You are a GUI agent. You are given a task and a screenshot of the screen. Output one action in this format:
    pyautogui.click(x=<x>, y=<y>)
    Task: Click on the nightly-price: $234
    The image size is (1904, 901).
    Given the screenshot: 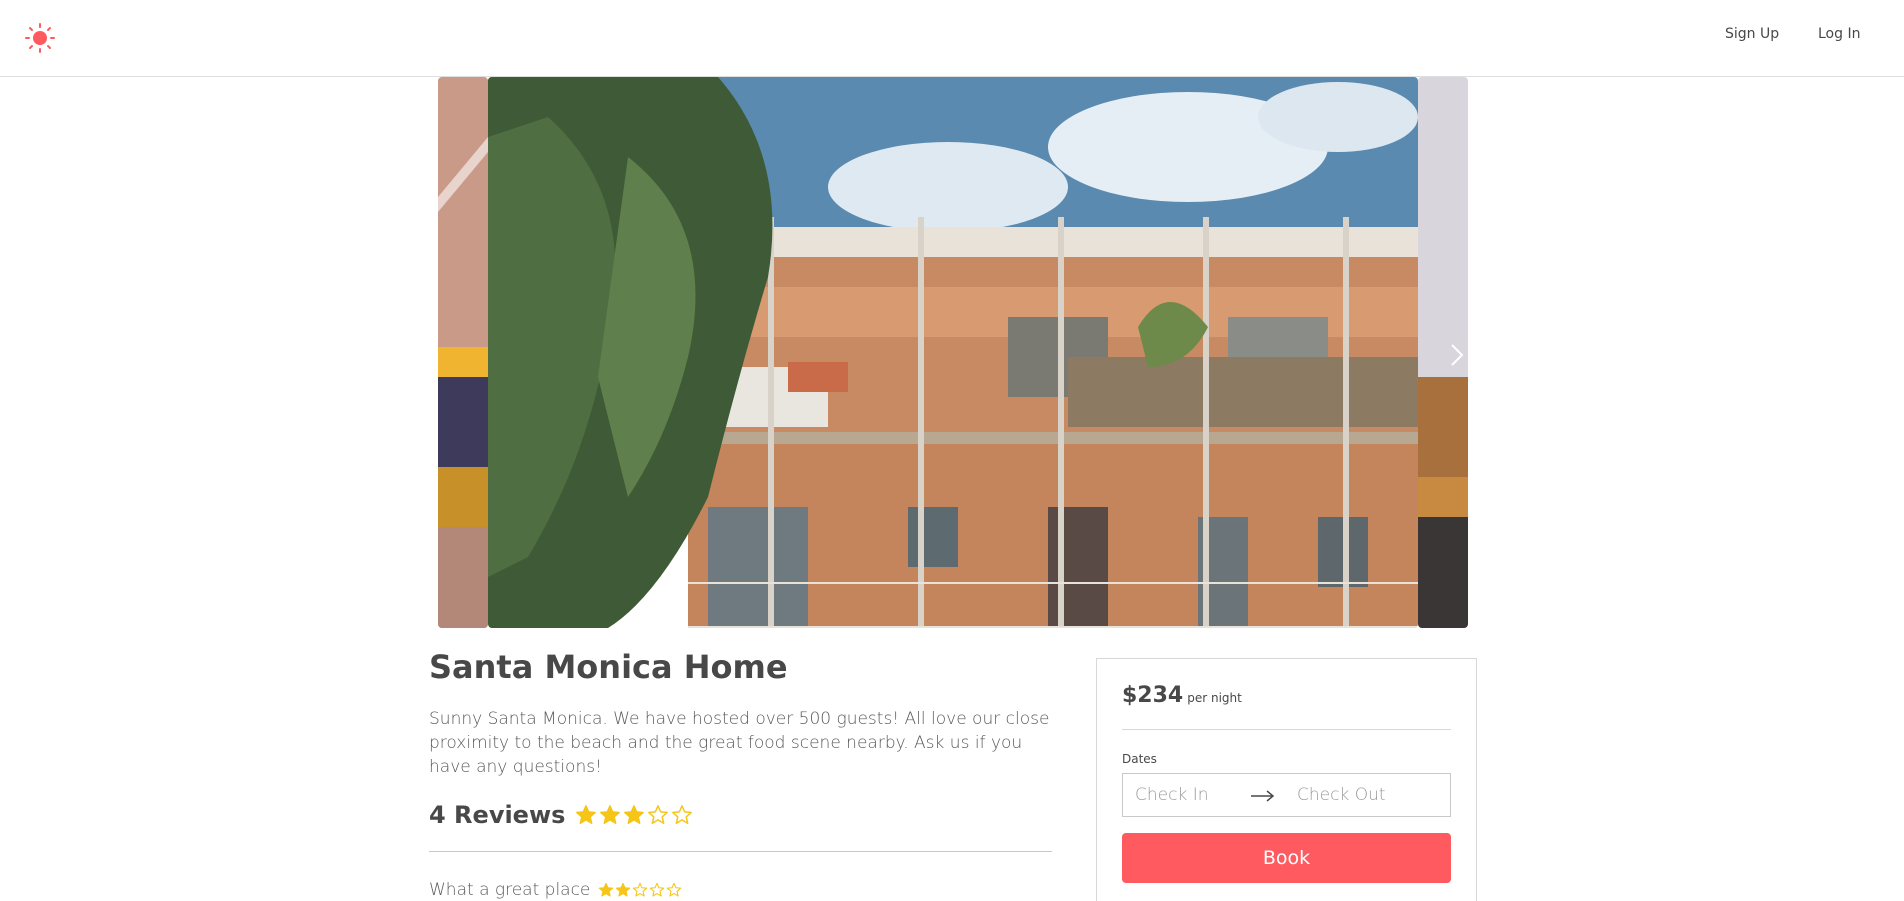 What is the action you would take?
    pyautogui.click(x=1153, y=695)
    